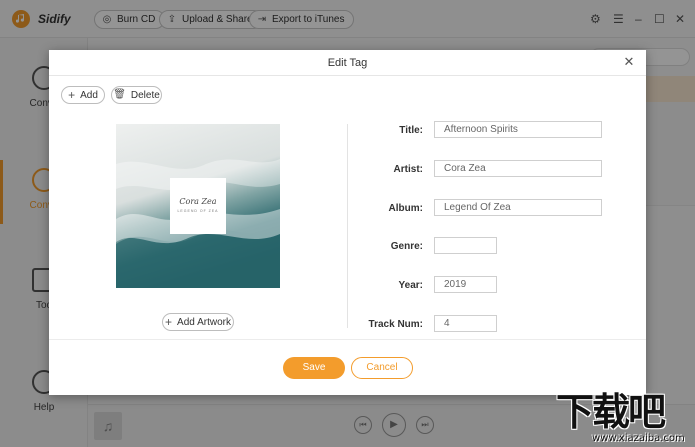 The height and width of the screenshot is (447, 695). I want to click on album-field: Legend Of Zea, so click(518, 207).